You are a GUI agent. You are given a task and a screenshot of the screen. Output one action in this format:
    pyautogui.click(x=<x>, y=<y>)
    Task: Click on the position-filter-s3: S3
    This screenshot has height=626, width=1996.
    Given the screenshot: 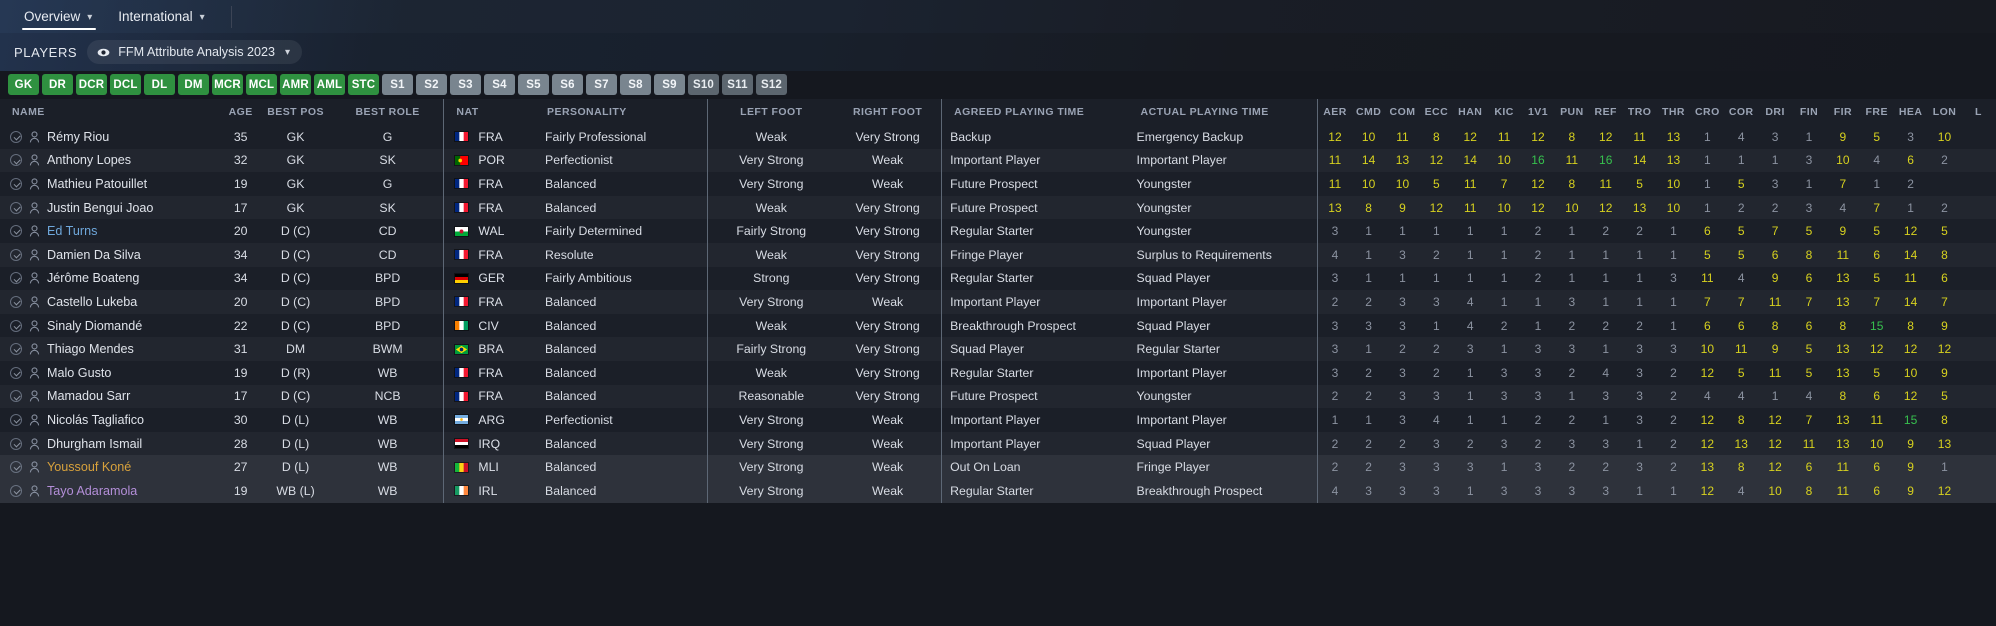 What is the action you would take?
    pyautogui.click(x=465, y=84)
    